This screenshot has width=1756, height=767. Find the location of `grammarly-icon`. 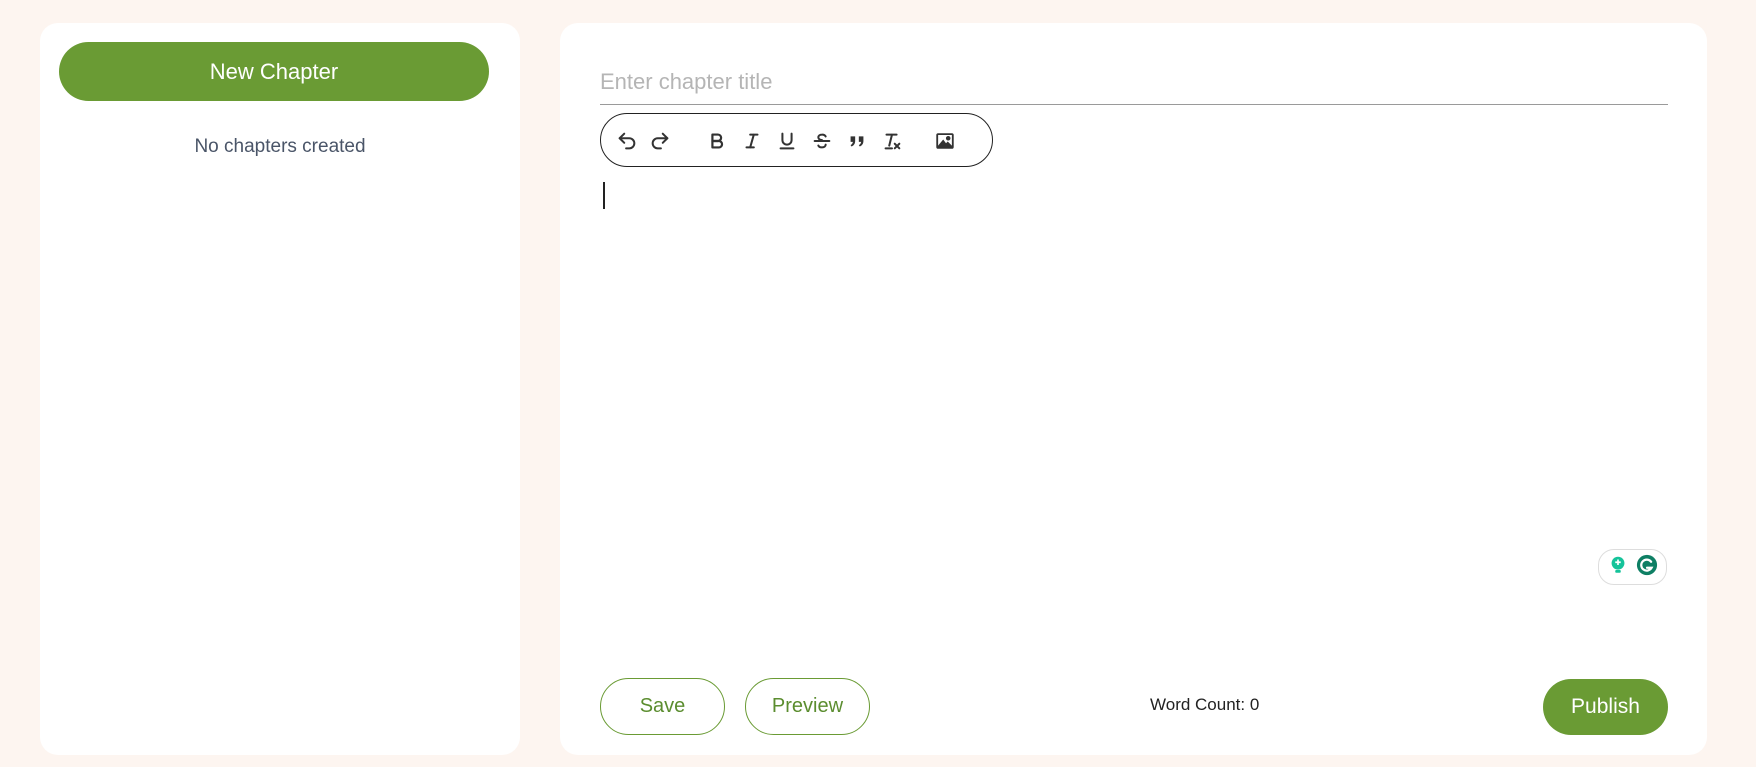

grammarly-icon is located at coordinates (1647, 567).